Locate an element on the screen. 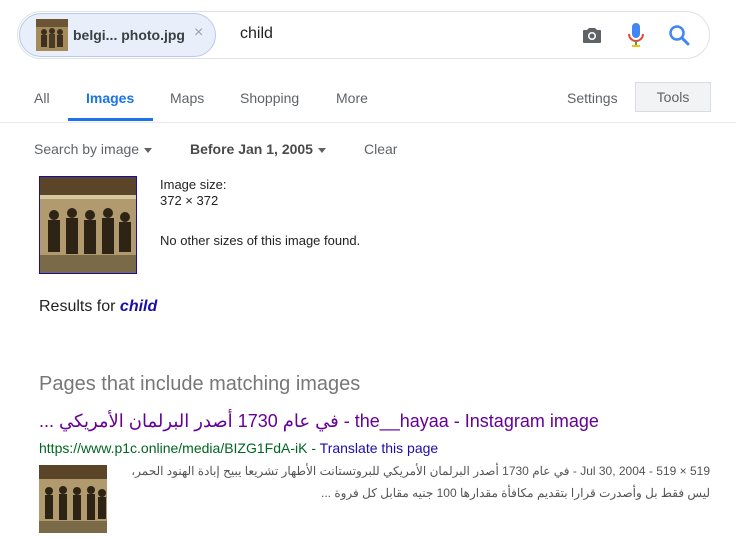  chip-close-icon: × is located at coordinates (198, 33).